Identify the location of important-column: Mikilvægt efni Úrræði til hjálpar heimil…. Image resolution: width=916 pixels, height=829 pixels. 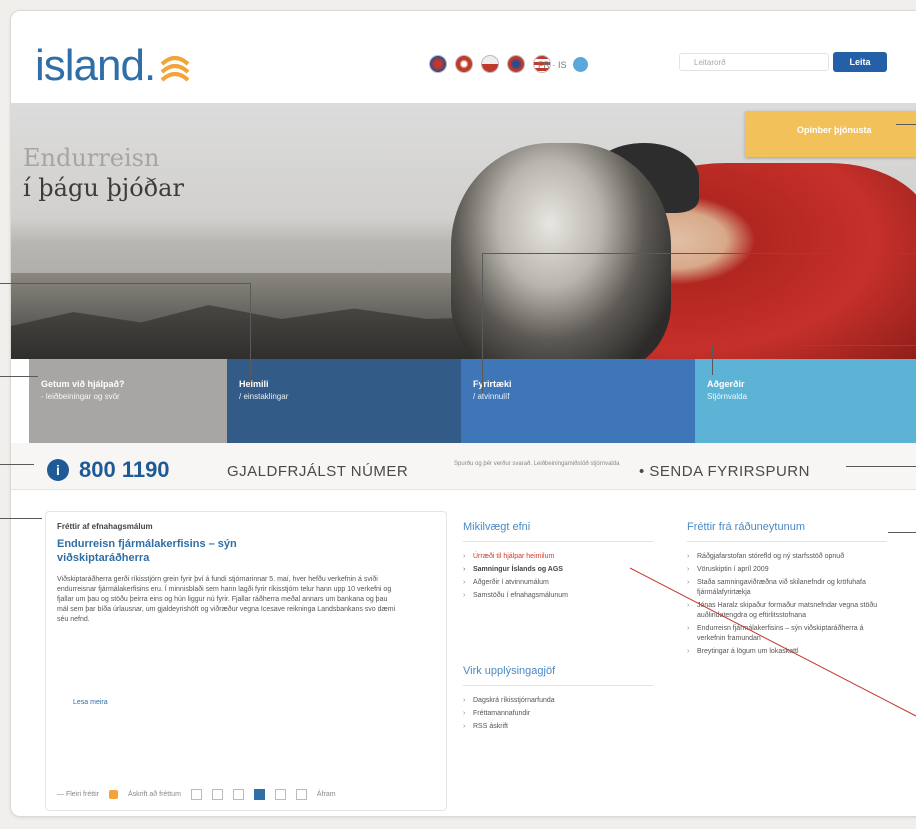
(558, 562).